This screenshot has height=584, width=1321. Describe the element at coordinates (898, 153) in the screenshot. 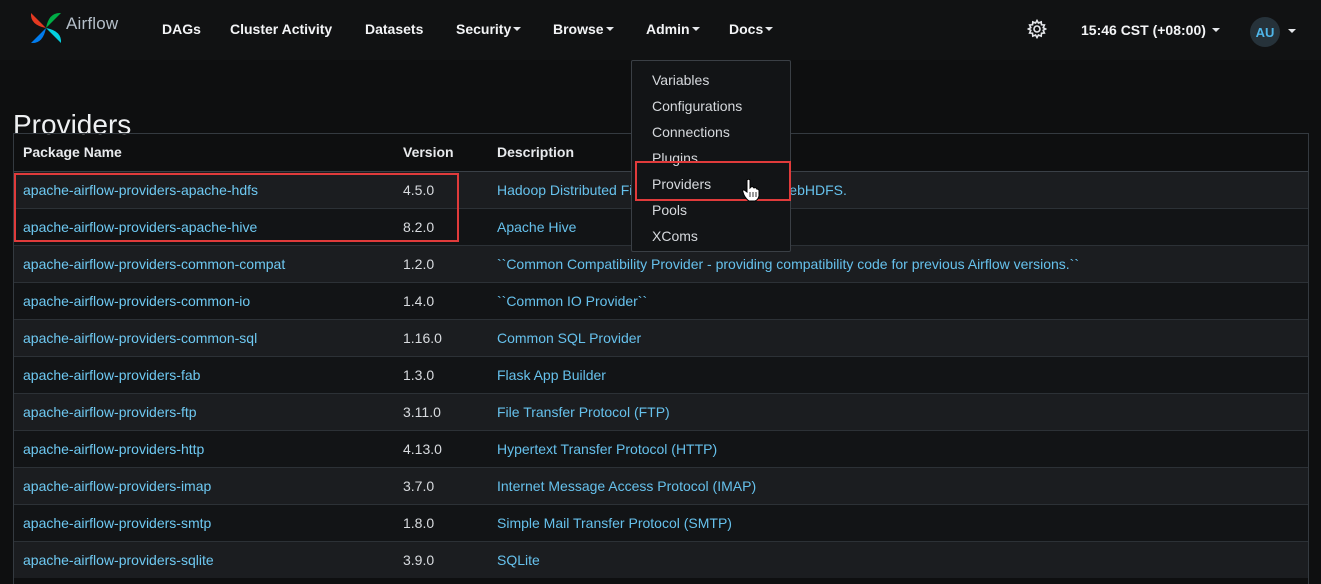

I see `header-description: Description` at that location.